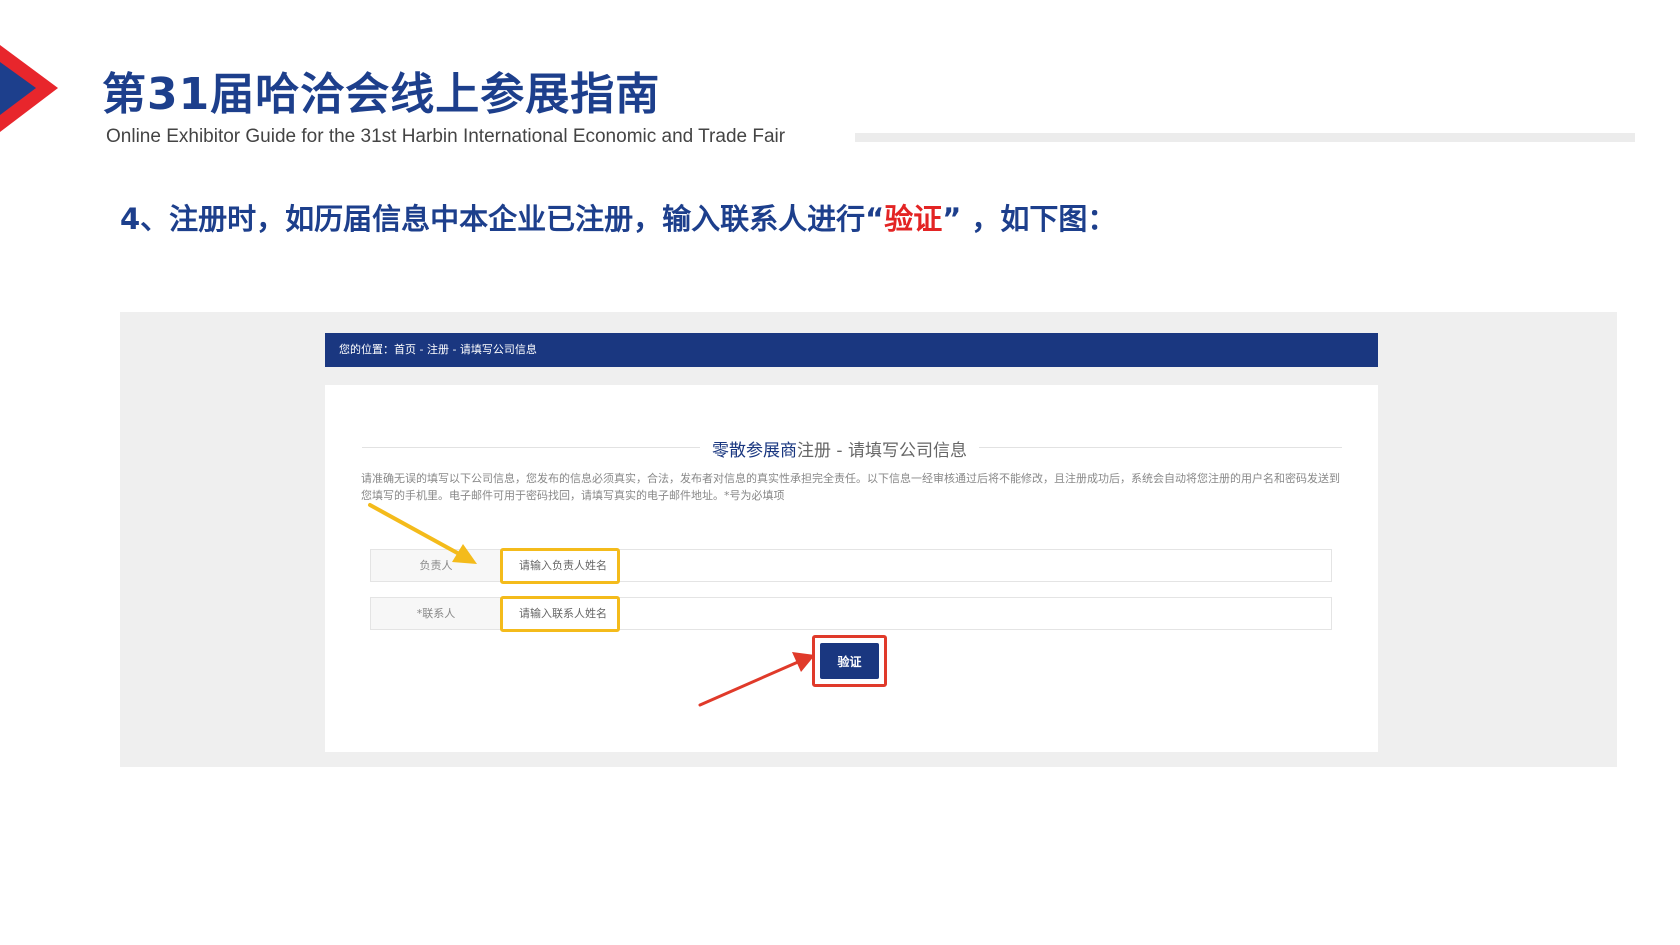 The height and width of the screenshot is (945, 1680). I want to click on fair-logo-icon, so click(29, 88).